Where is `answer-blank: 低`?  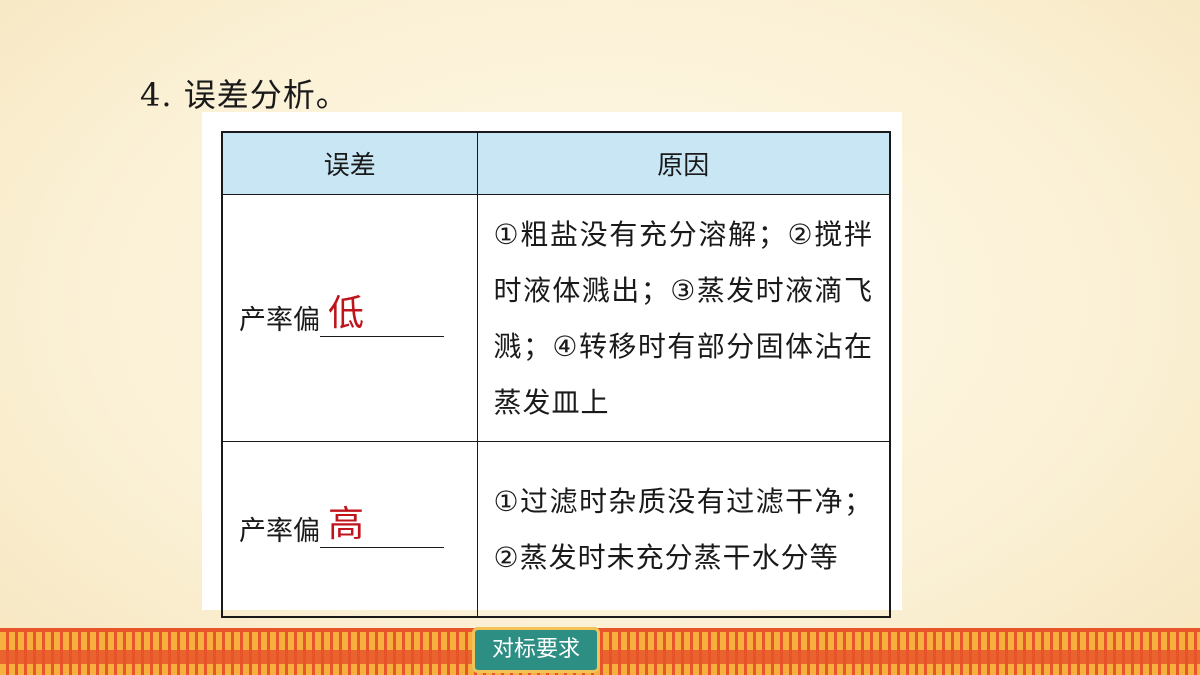
answer-blank: 低 is located at coordinates (382, 315).